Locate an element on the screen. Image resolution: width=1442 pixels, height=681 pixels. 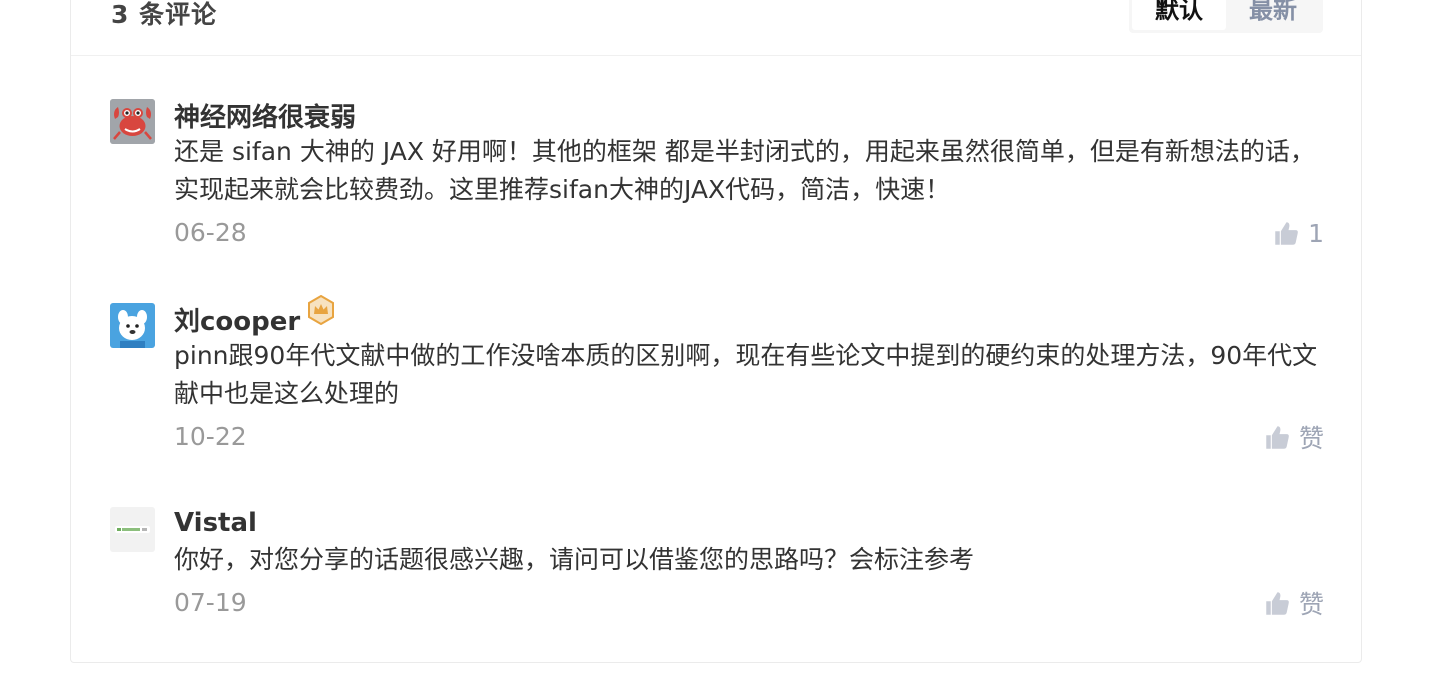
like-count: 1 is located at coordinates (1316, 233).